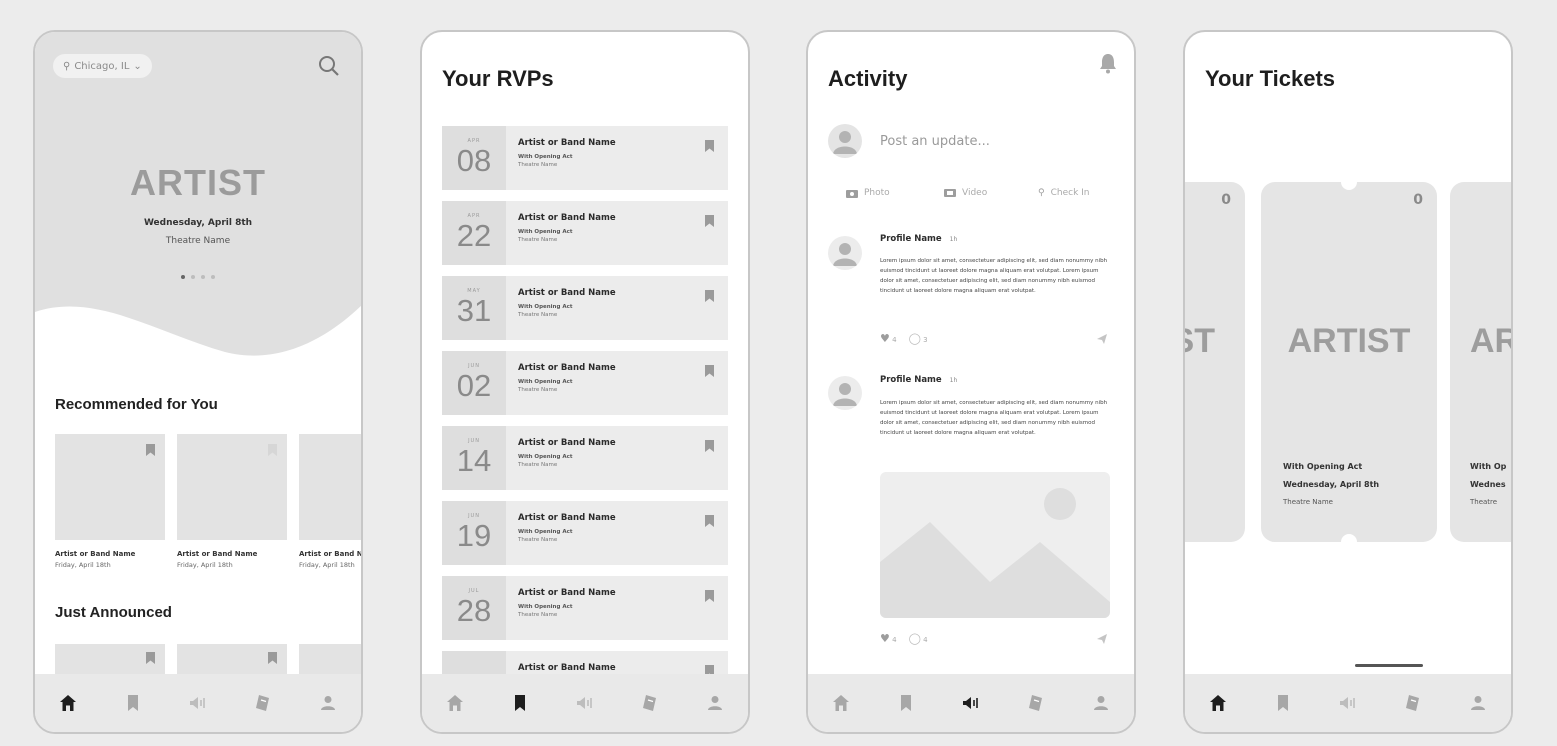 The image size is (1557, 746). Describe the element at coordinates (95, 554) in the screenshot. I see `event-artist: Artist or Band Name` at that location.